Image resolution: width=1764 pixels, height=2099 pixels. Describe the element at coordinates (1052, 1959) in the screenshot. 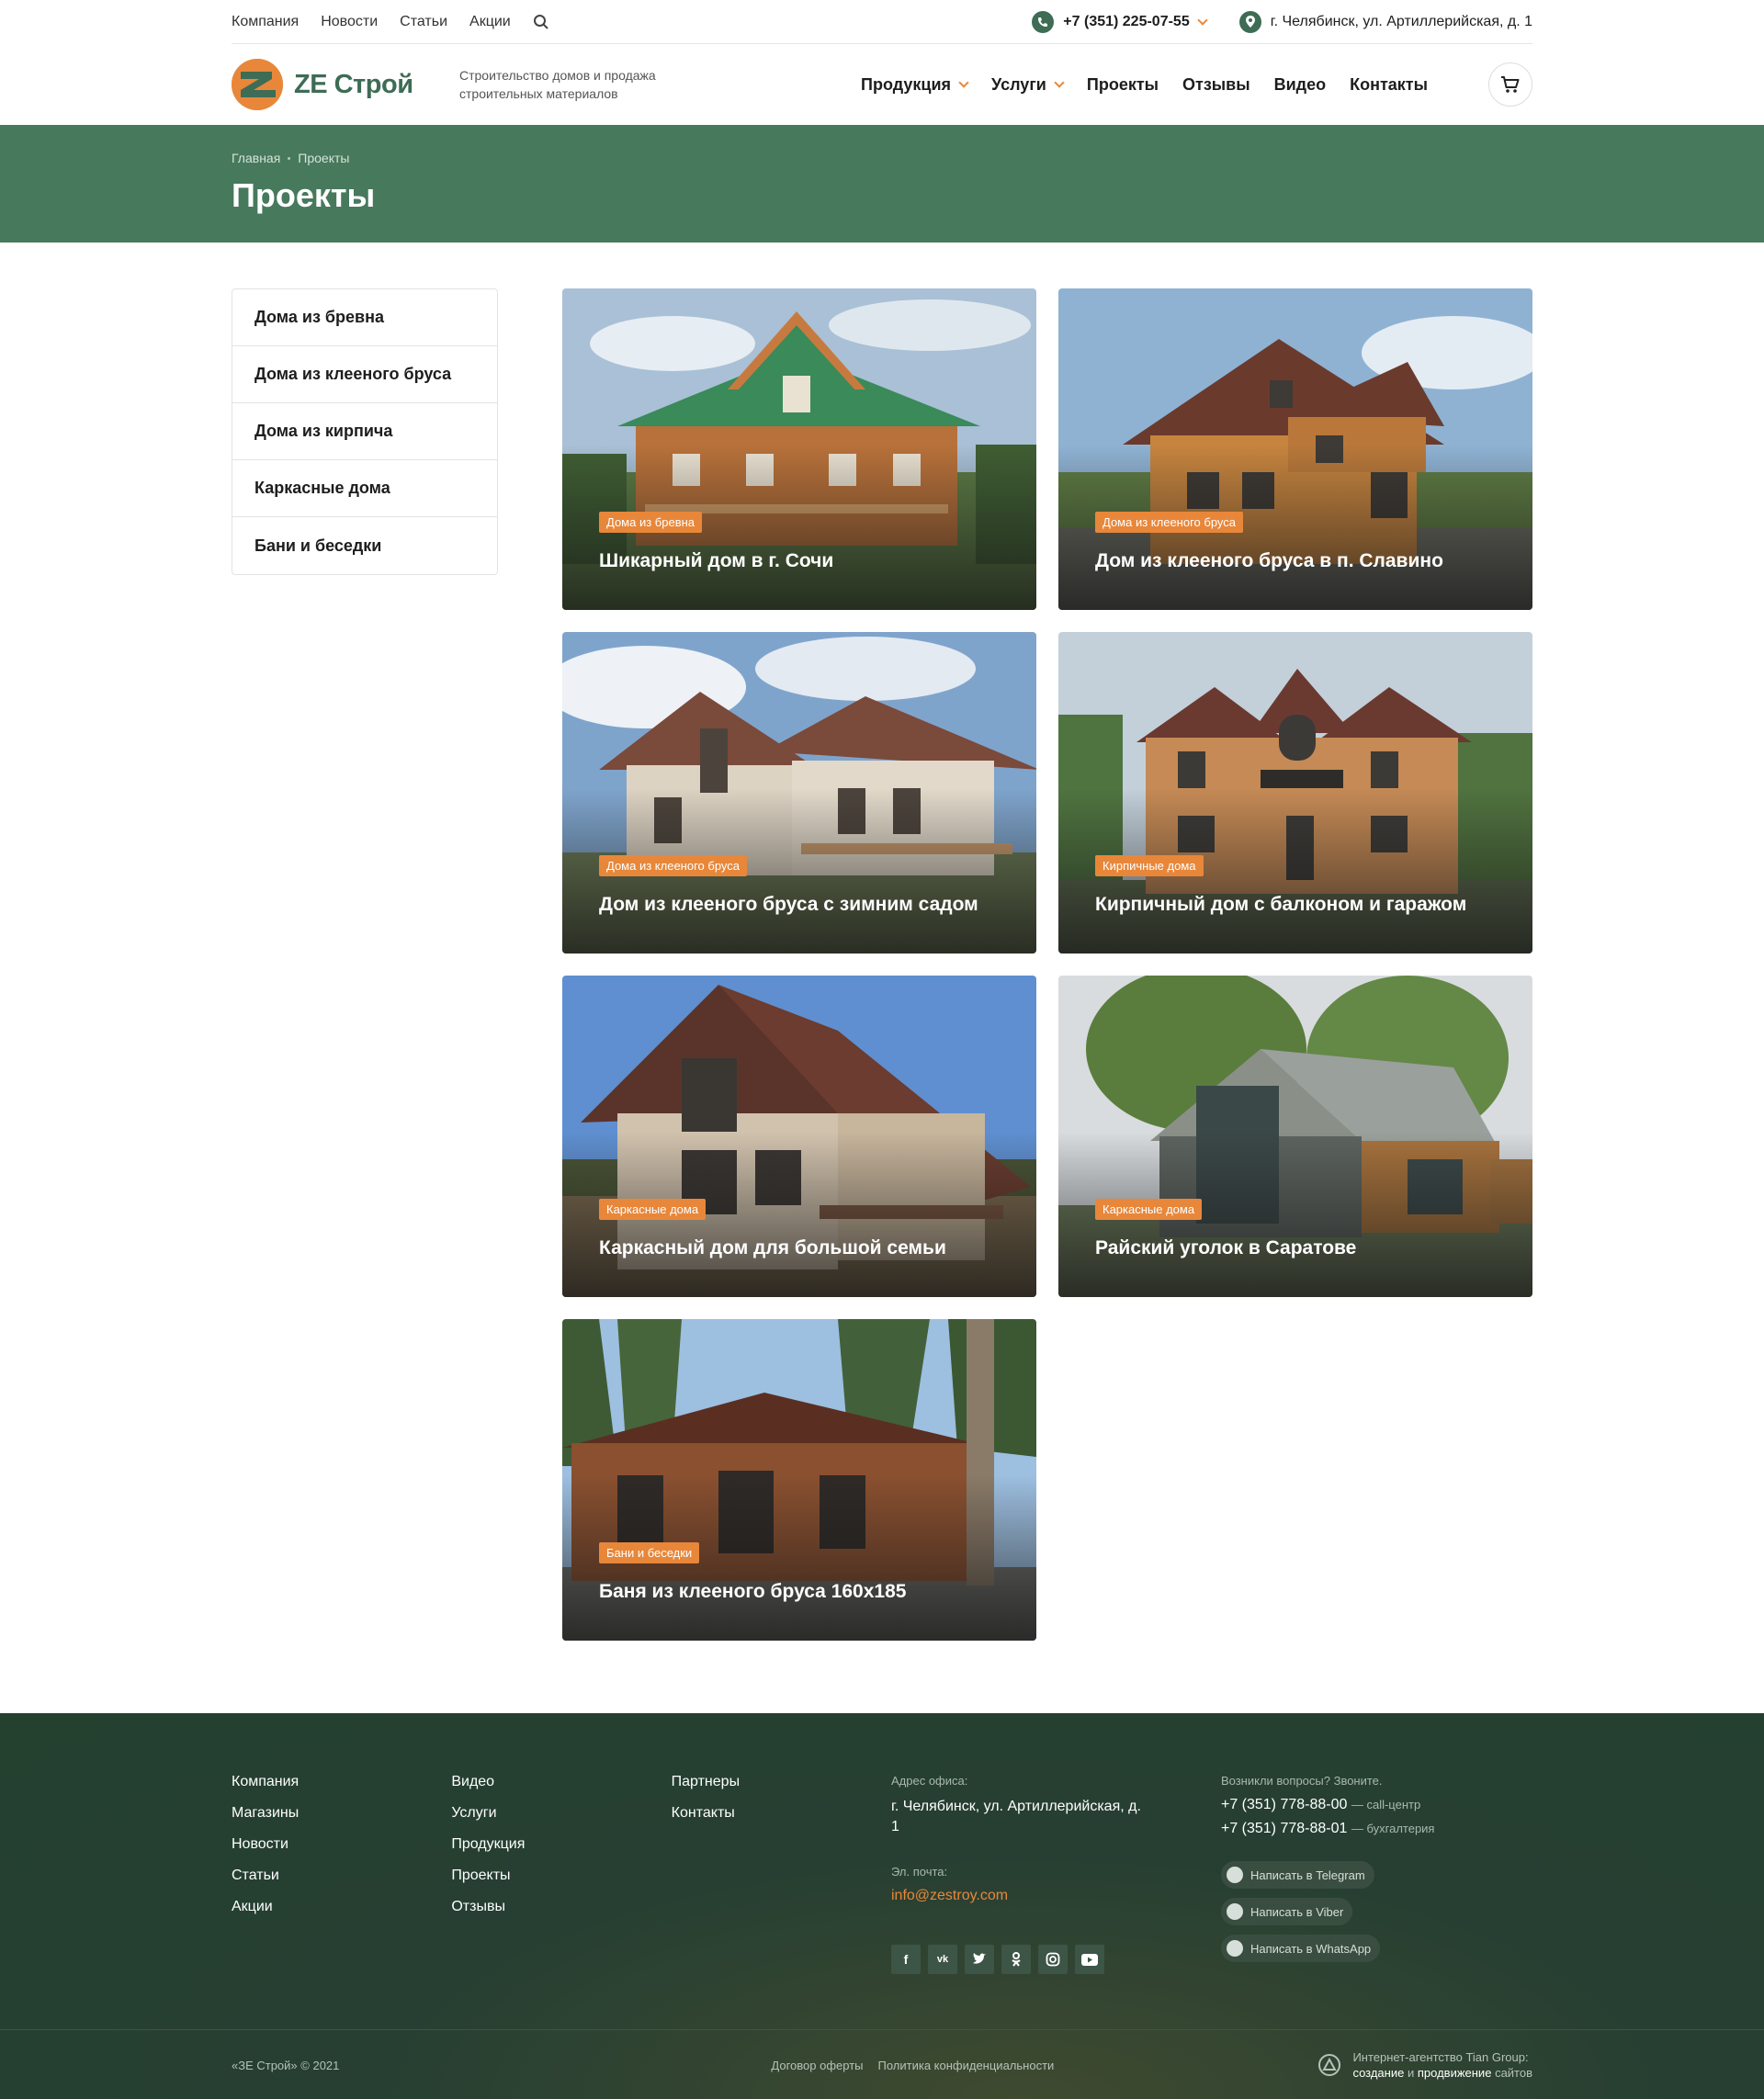

I see `instagram-icon` at that location.